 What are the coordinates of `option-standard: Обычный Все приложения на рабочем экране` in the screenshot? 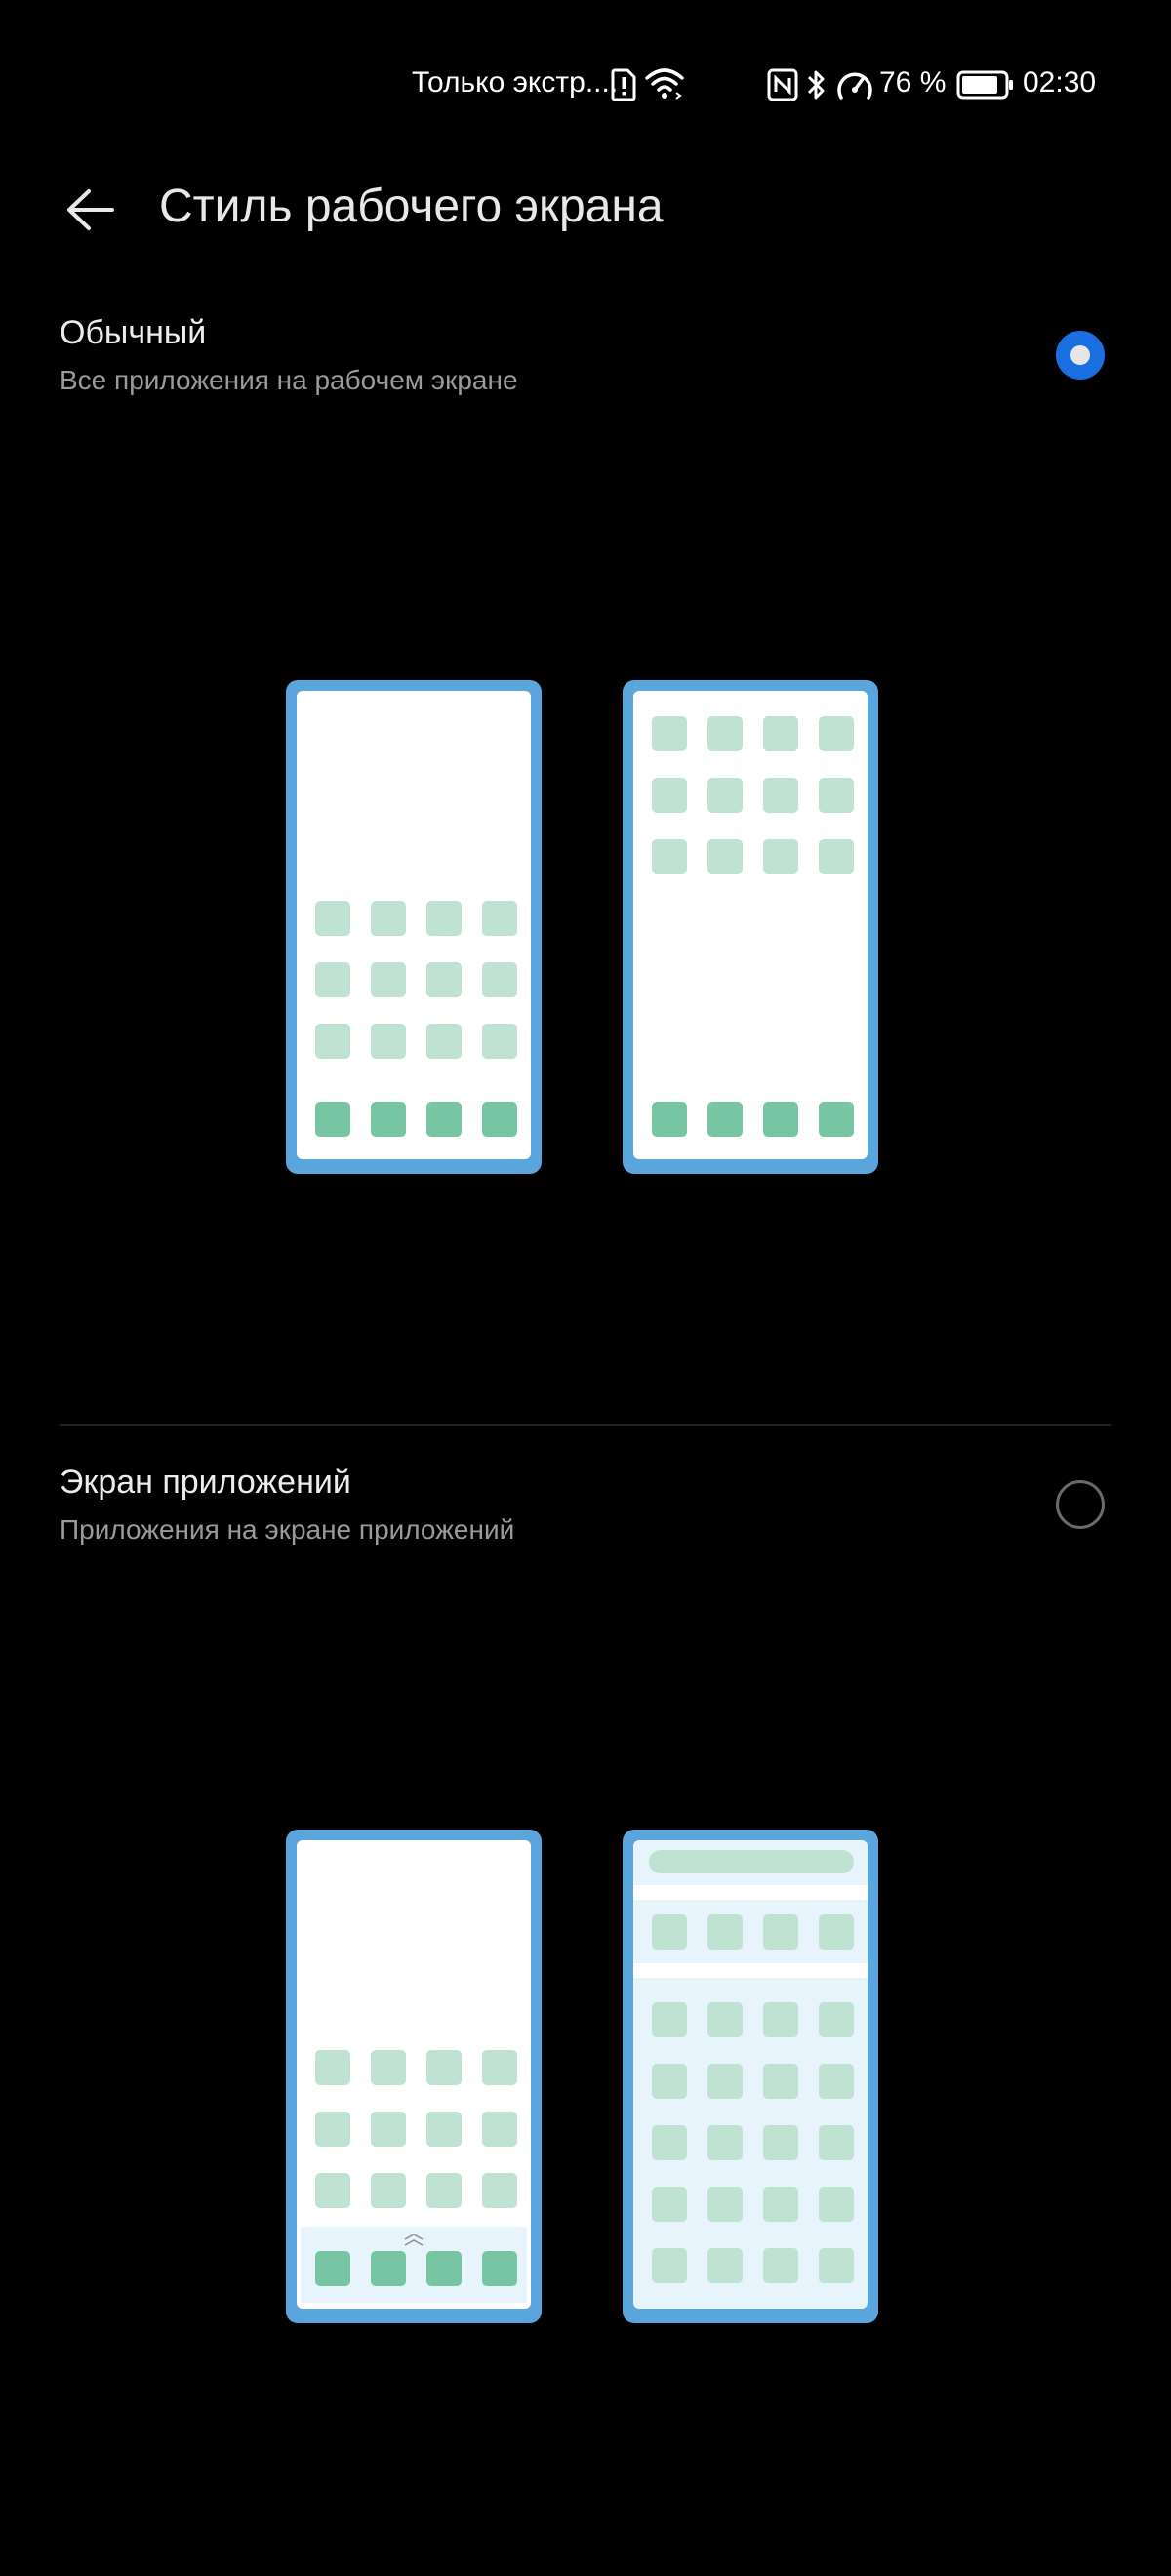 It's located at (585, 372).